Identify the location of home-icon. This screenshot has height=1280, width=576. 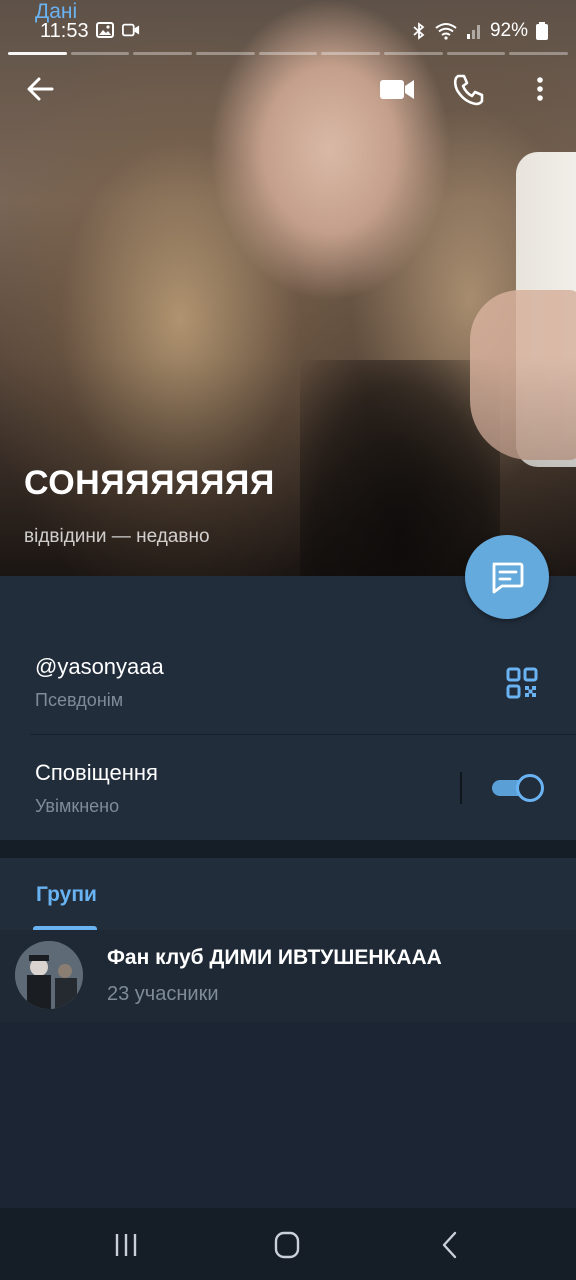
(287, 1245).